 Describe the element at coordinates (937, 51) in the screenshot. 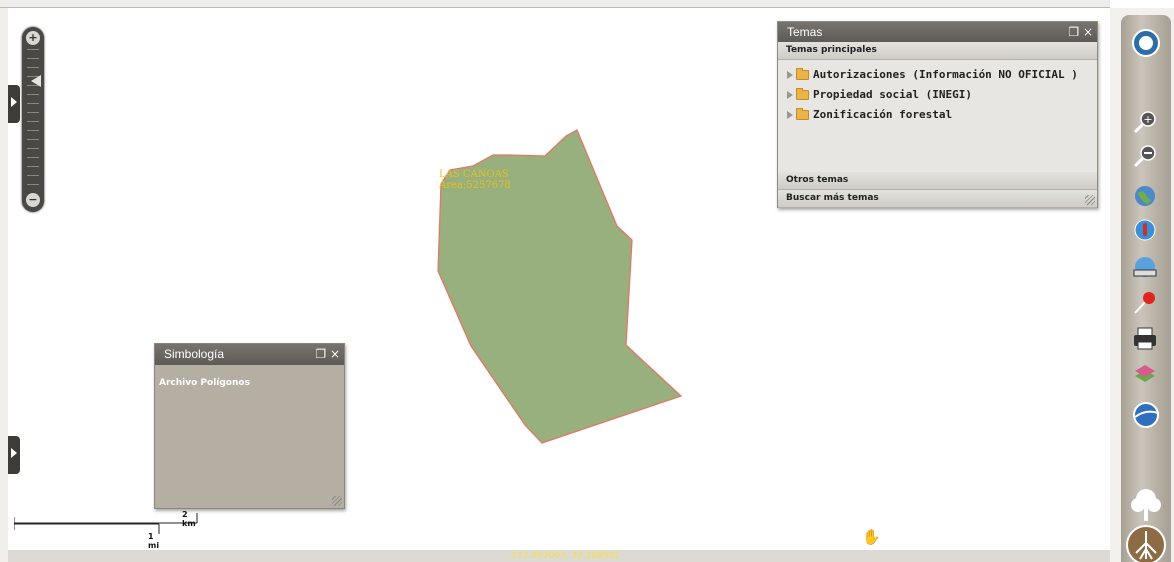

I see `temas-principales-header: Temas principales` at that location.